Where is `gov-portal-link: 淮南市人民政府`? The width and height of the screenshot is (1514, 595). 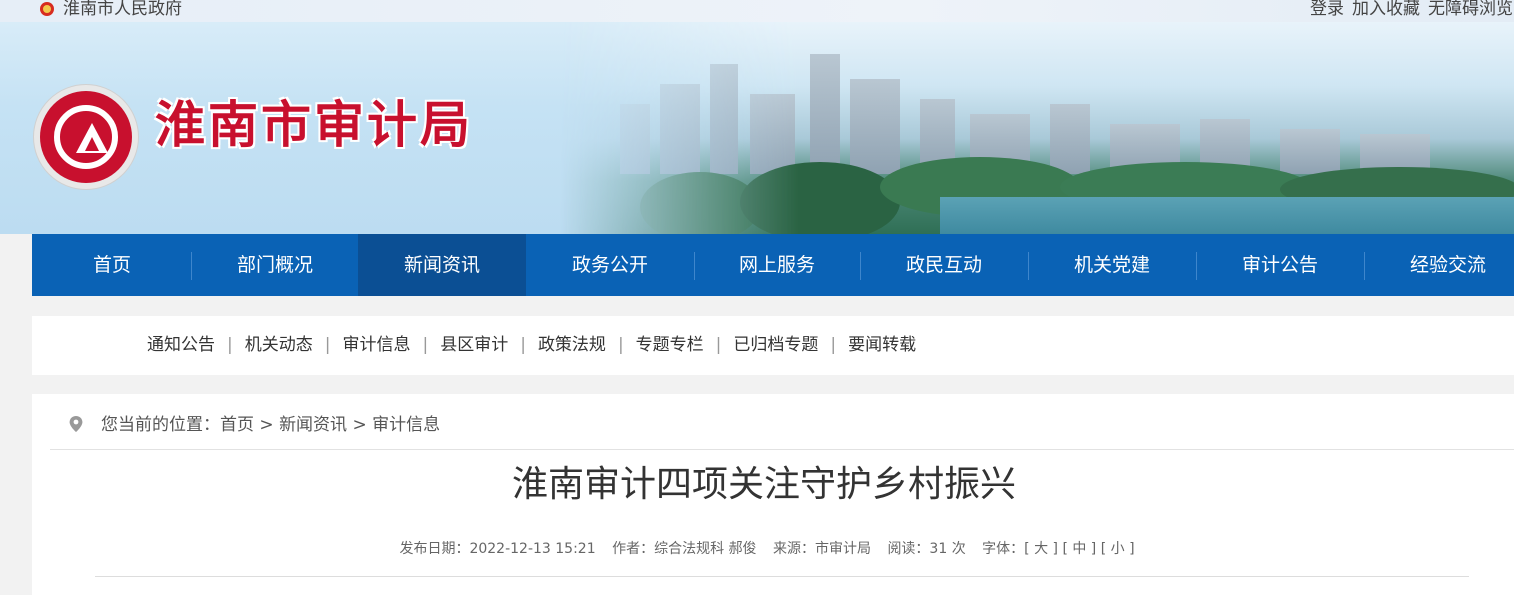 gov-portal-link: 淮南市人民政府 is located at coordinates (122, 9).